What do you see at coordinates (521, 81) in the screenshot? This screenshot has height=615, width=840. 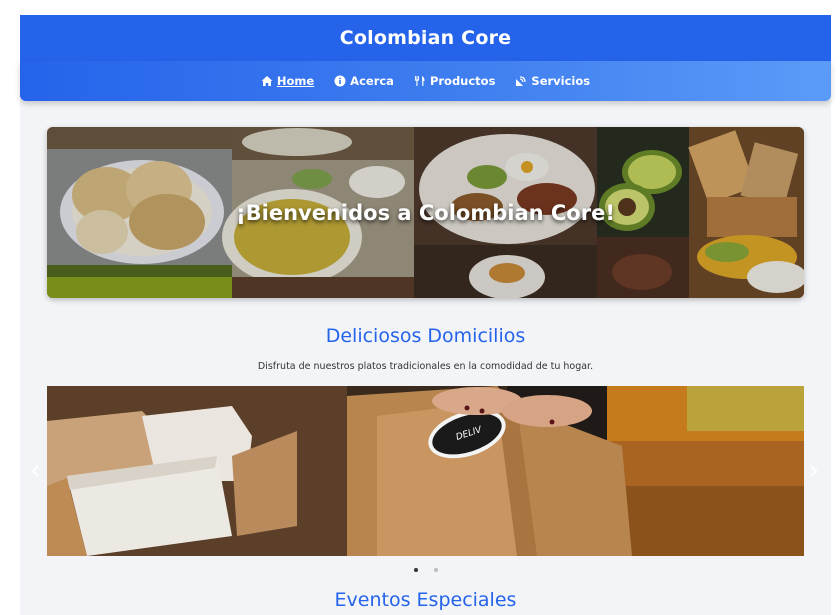 I see `satellite-dish-icon` at bounding box center [521, 81].